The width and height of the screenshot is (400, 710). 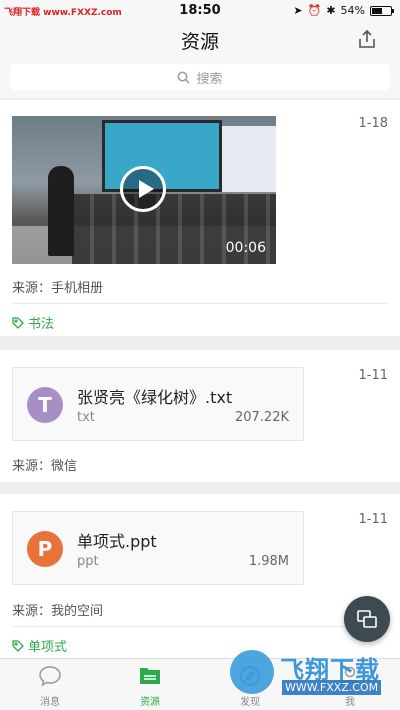 I want to click on search-bar: 搜索, so click(x=200, y=78).